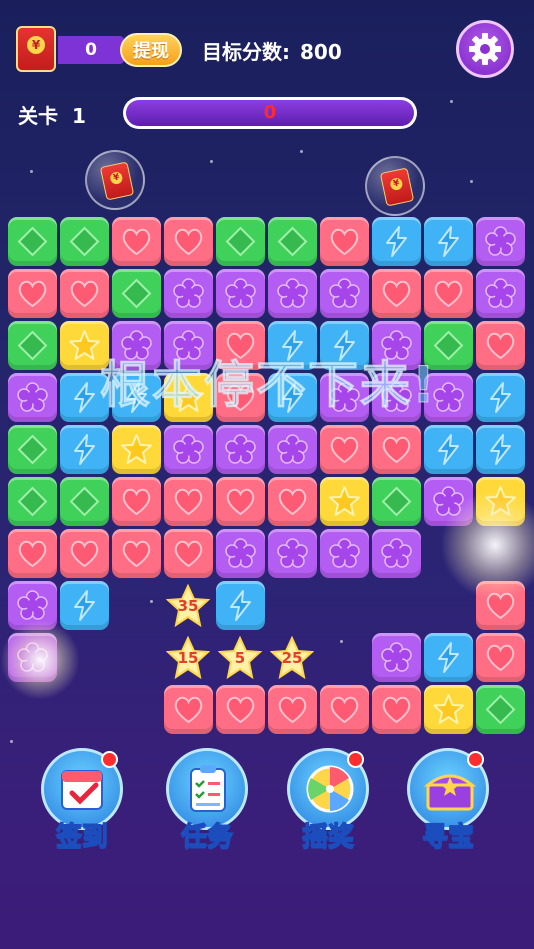 The height and width of the screenshot is (949, 534). What do you see at coordinates (206, 836) in the screenshot?
I see `tasks-label: 任务` at bounding box center [206, 836].